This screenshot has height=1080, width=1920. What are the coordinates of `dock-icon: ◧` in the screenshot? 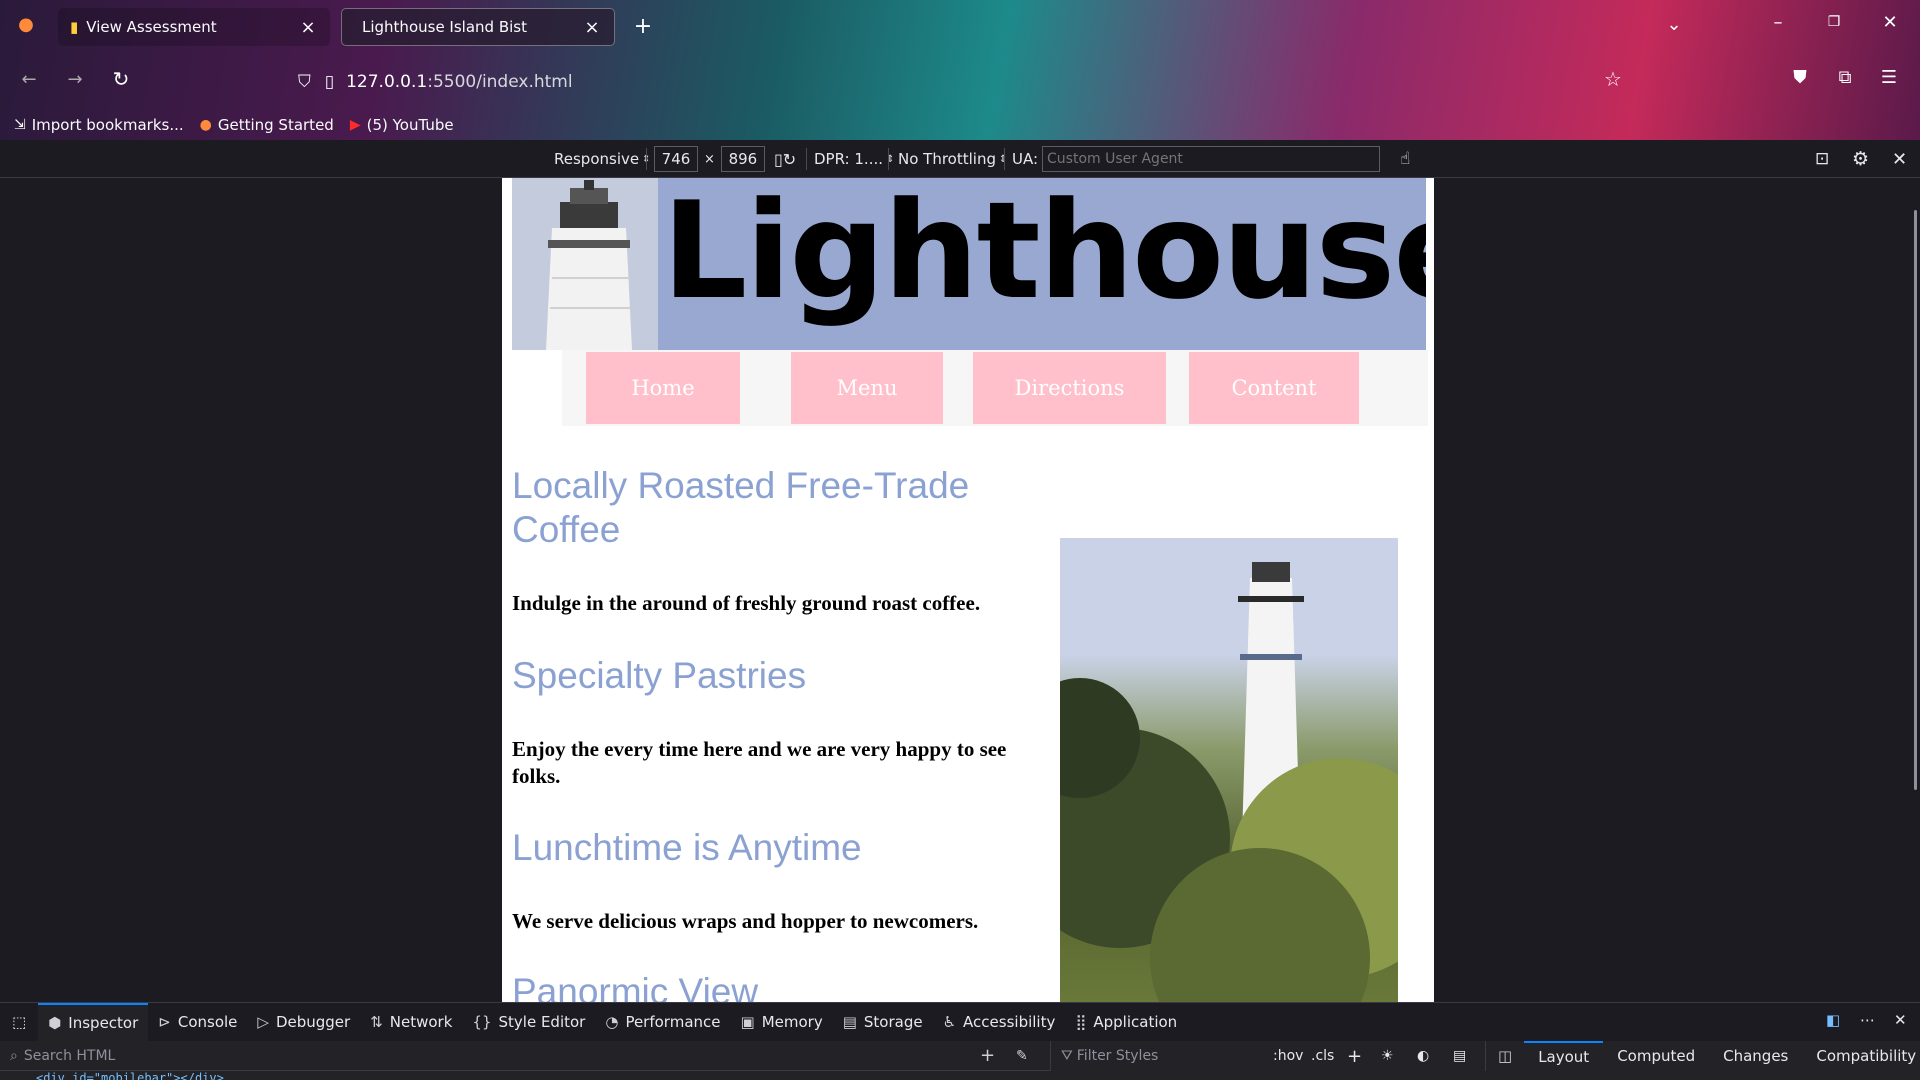 It's located at (1833, 1020).